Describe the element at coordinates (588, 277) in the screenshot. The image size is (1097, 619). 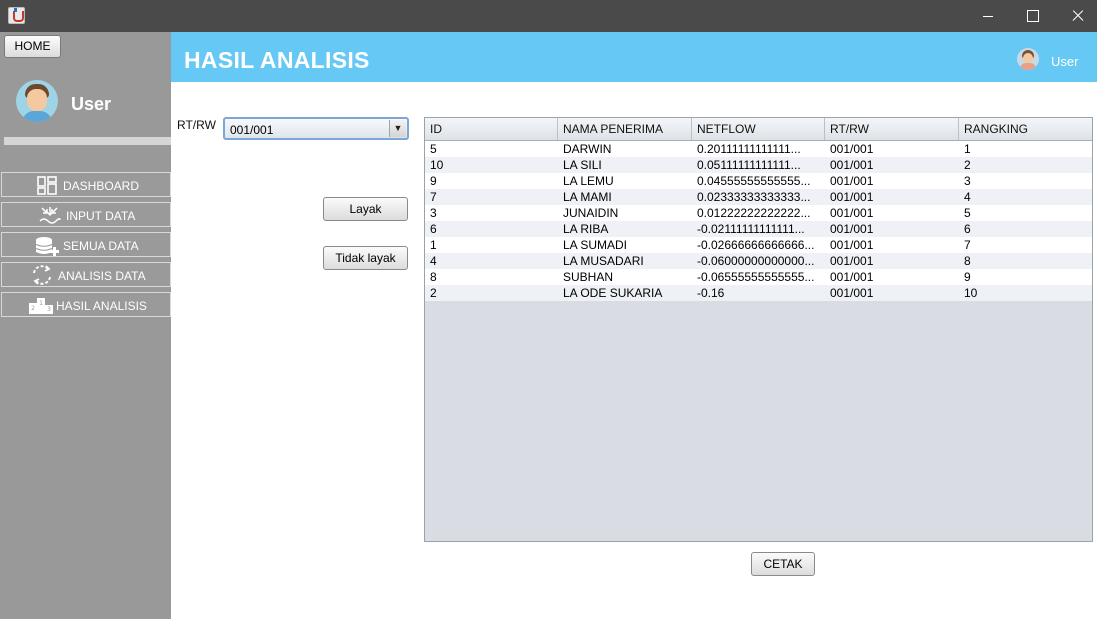
I see `table-cell: SUBHAN` at that location.